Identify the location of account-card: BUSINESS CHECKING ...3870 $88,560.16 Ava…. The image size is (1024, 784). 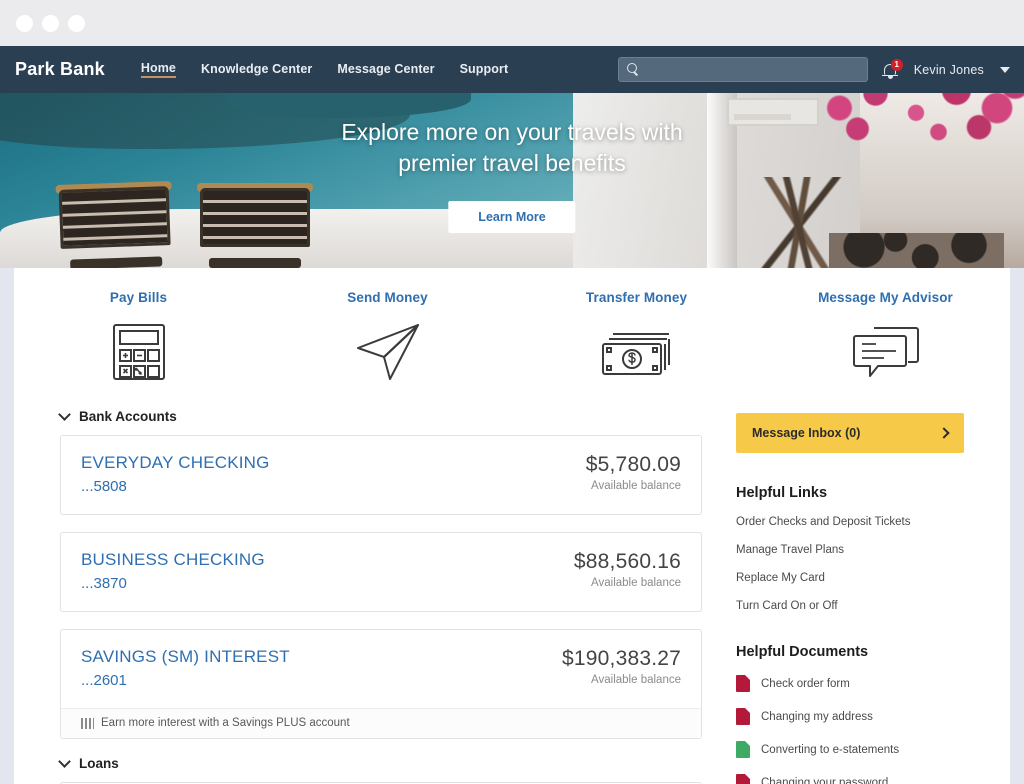
(381, 572).